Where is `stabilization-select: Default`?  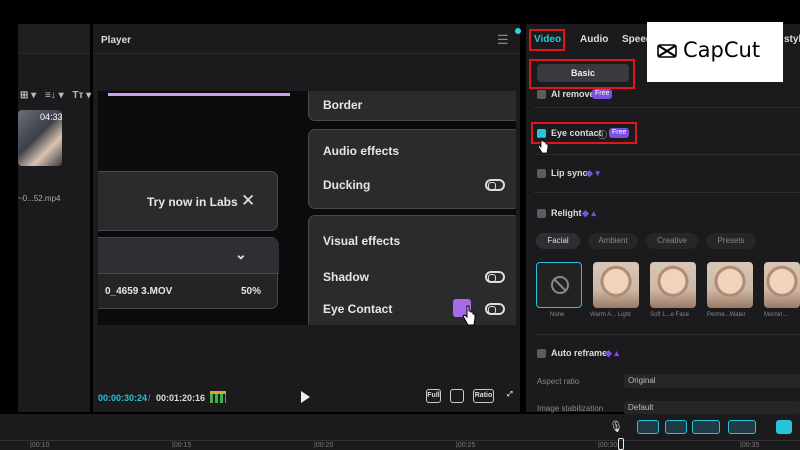
stabilization-select: Default is located at coordinates (712, 408).